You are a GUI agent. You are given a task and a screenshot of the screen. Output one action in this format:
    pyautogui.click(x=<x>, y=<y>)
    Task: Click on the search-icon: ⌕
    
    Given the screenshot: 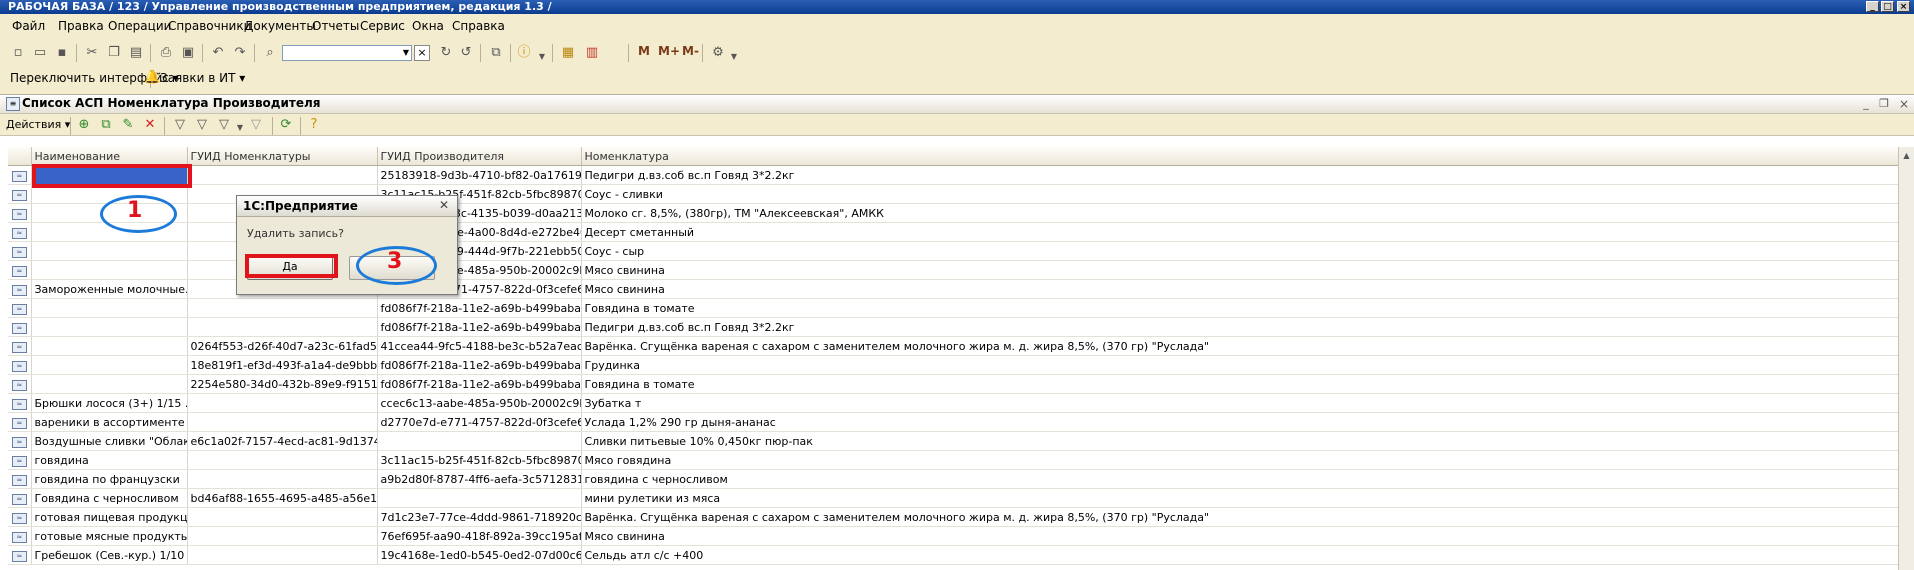 What is the action you would take?
    pyautogui.click(x=270, y=53)
    